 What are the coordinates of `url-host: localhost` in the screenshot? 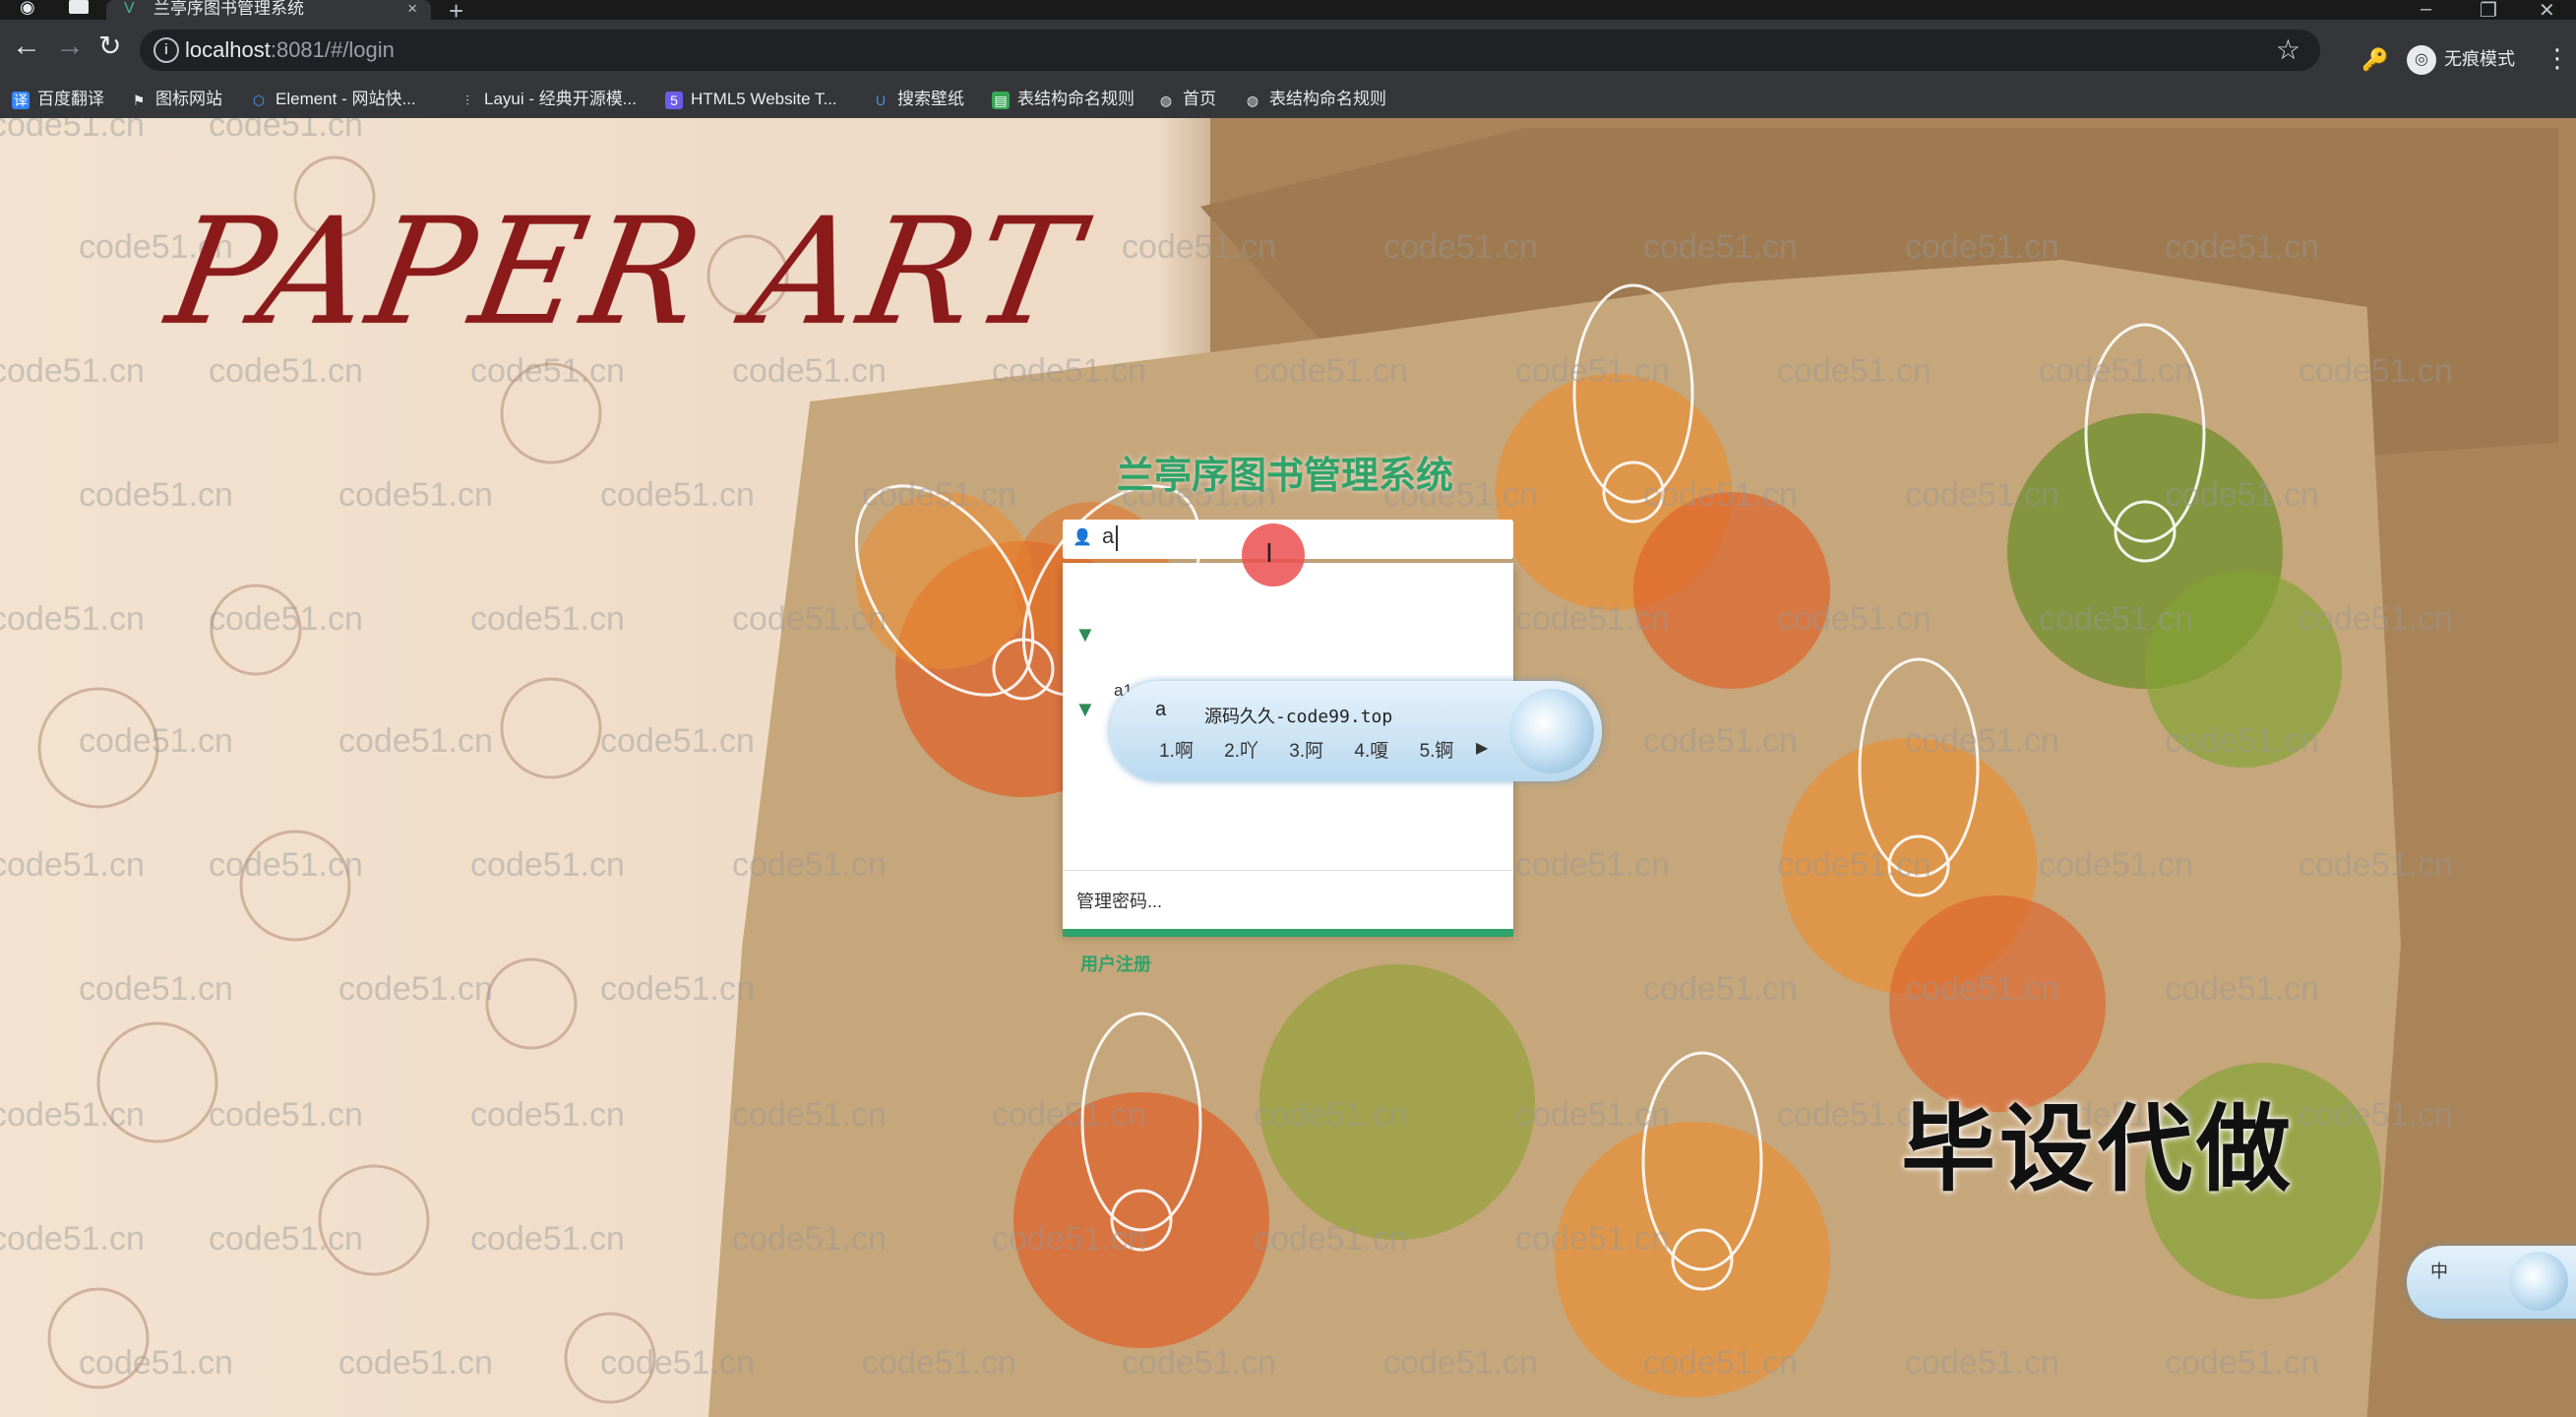 It's located at (228, 49).